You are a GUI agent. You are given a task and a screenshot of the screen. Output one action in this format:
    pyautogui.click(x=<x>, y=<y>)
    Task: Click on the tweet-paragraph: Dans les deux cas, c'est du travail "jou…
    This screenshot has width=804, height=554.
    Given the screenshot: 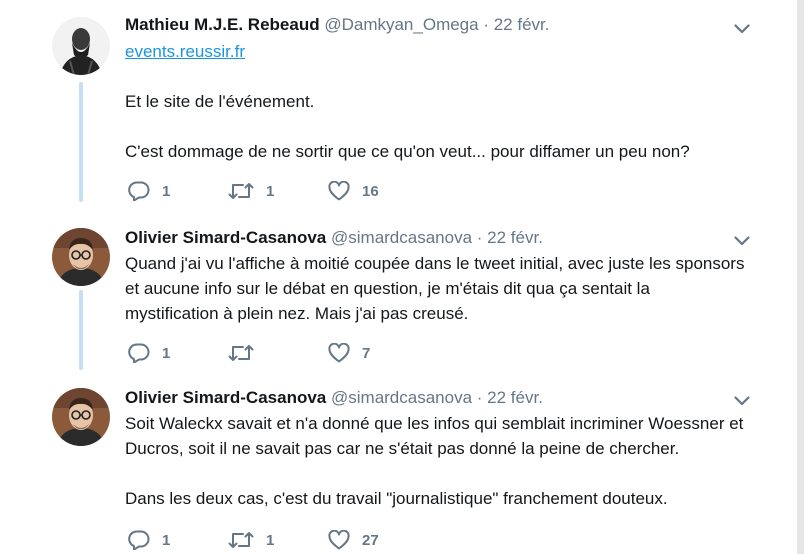 What is the action you would take?
    pyautogui.click(x=396, y=498)
    